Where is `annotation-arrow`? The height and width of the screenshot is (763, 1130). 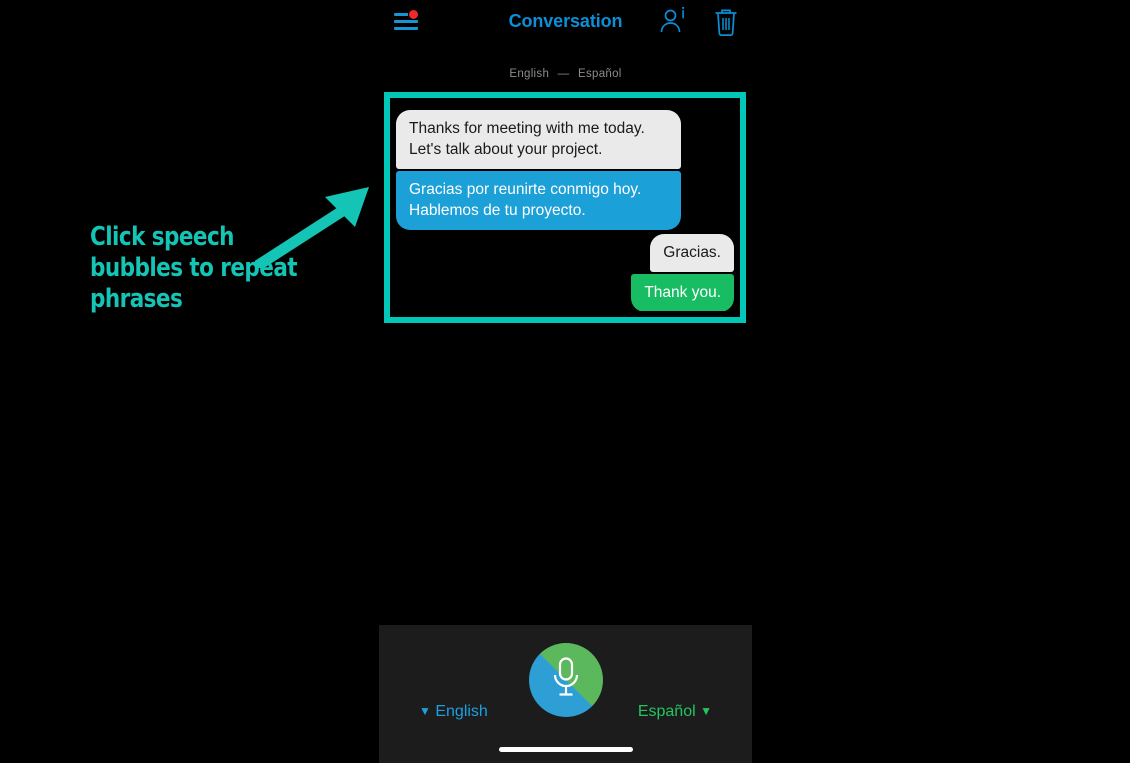 annotation-arrow is located at coordinates (317, 227).